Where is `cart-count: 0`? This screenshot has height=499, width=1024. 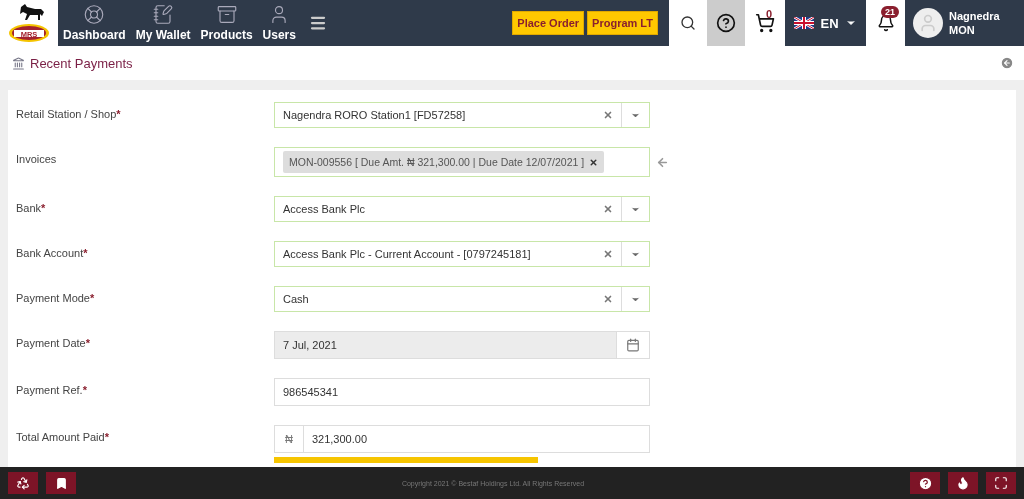
cart-count: 0 is located at coordinates (769, 14).